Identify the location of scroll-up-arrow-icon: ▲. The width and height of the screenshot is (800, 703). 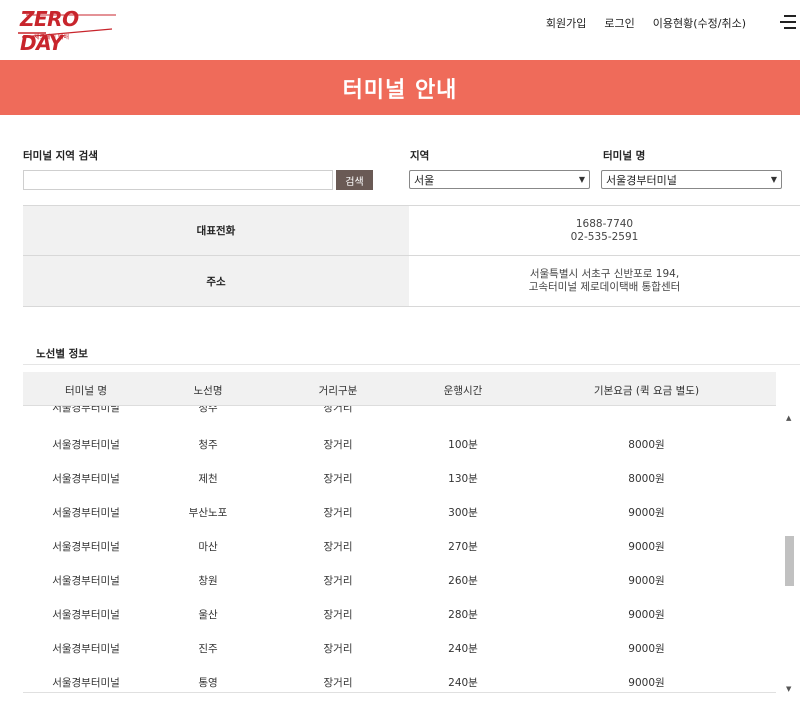
(788, 418).